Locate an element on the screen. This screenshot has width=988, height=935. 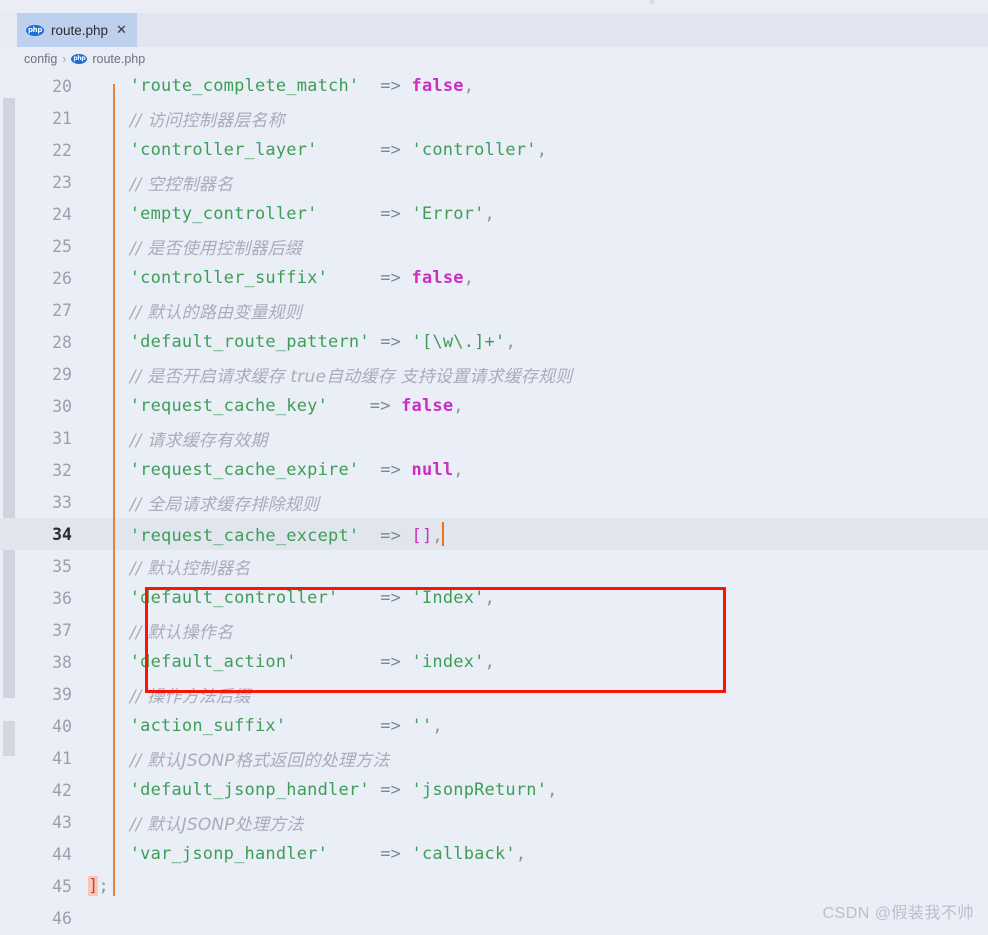
code-line: 21 // 访问控制器层名称 is located at coordinates (494, 118).